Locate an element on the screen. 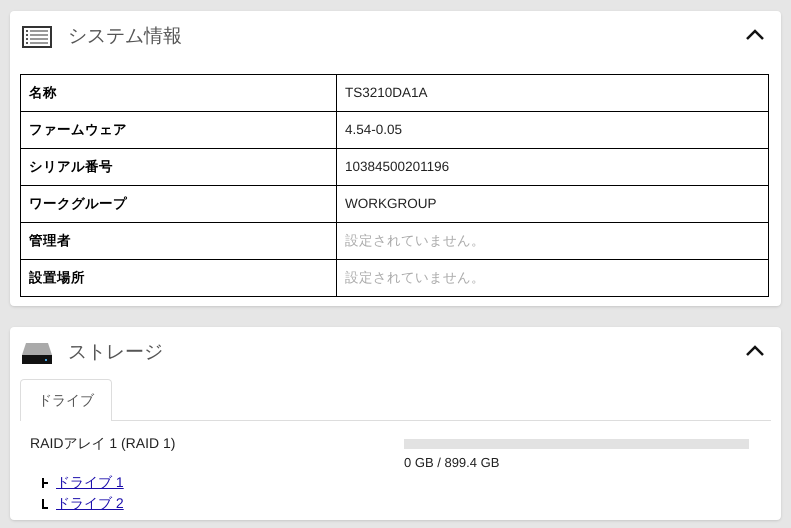 The height and width of the screenshot is (528, 791). drive-link: ドライブ 2 is located at coordinates (90, 503).